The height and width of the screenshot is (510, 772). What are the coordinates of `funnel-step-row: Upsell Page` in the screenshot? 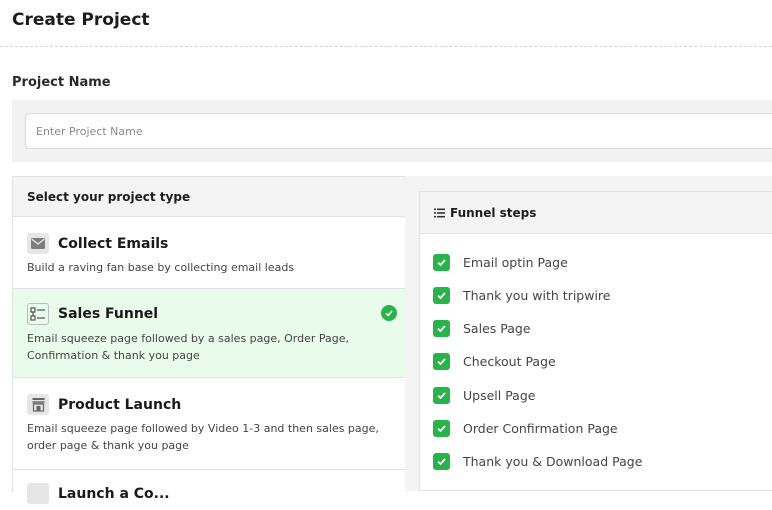 It's located at (484, 395).